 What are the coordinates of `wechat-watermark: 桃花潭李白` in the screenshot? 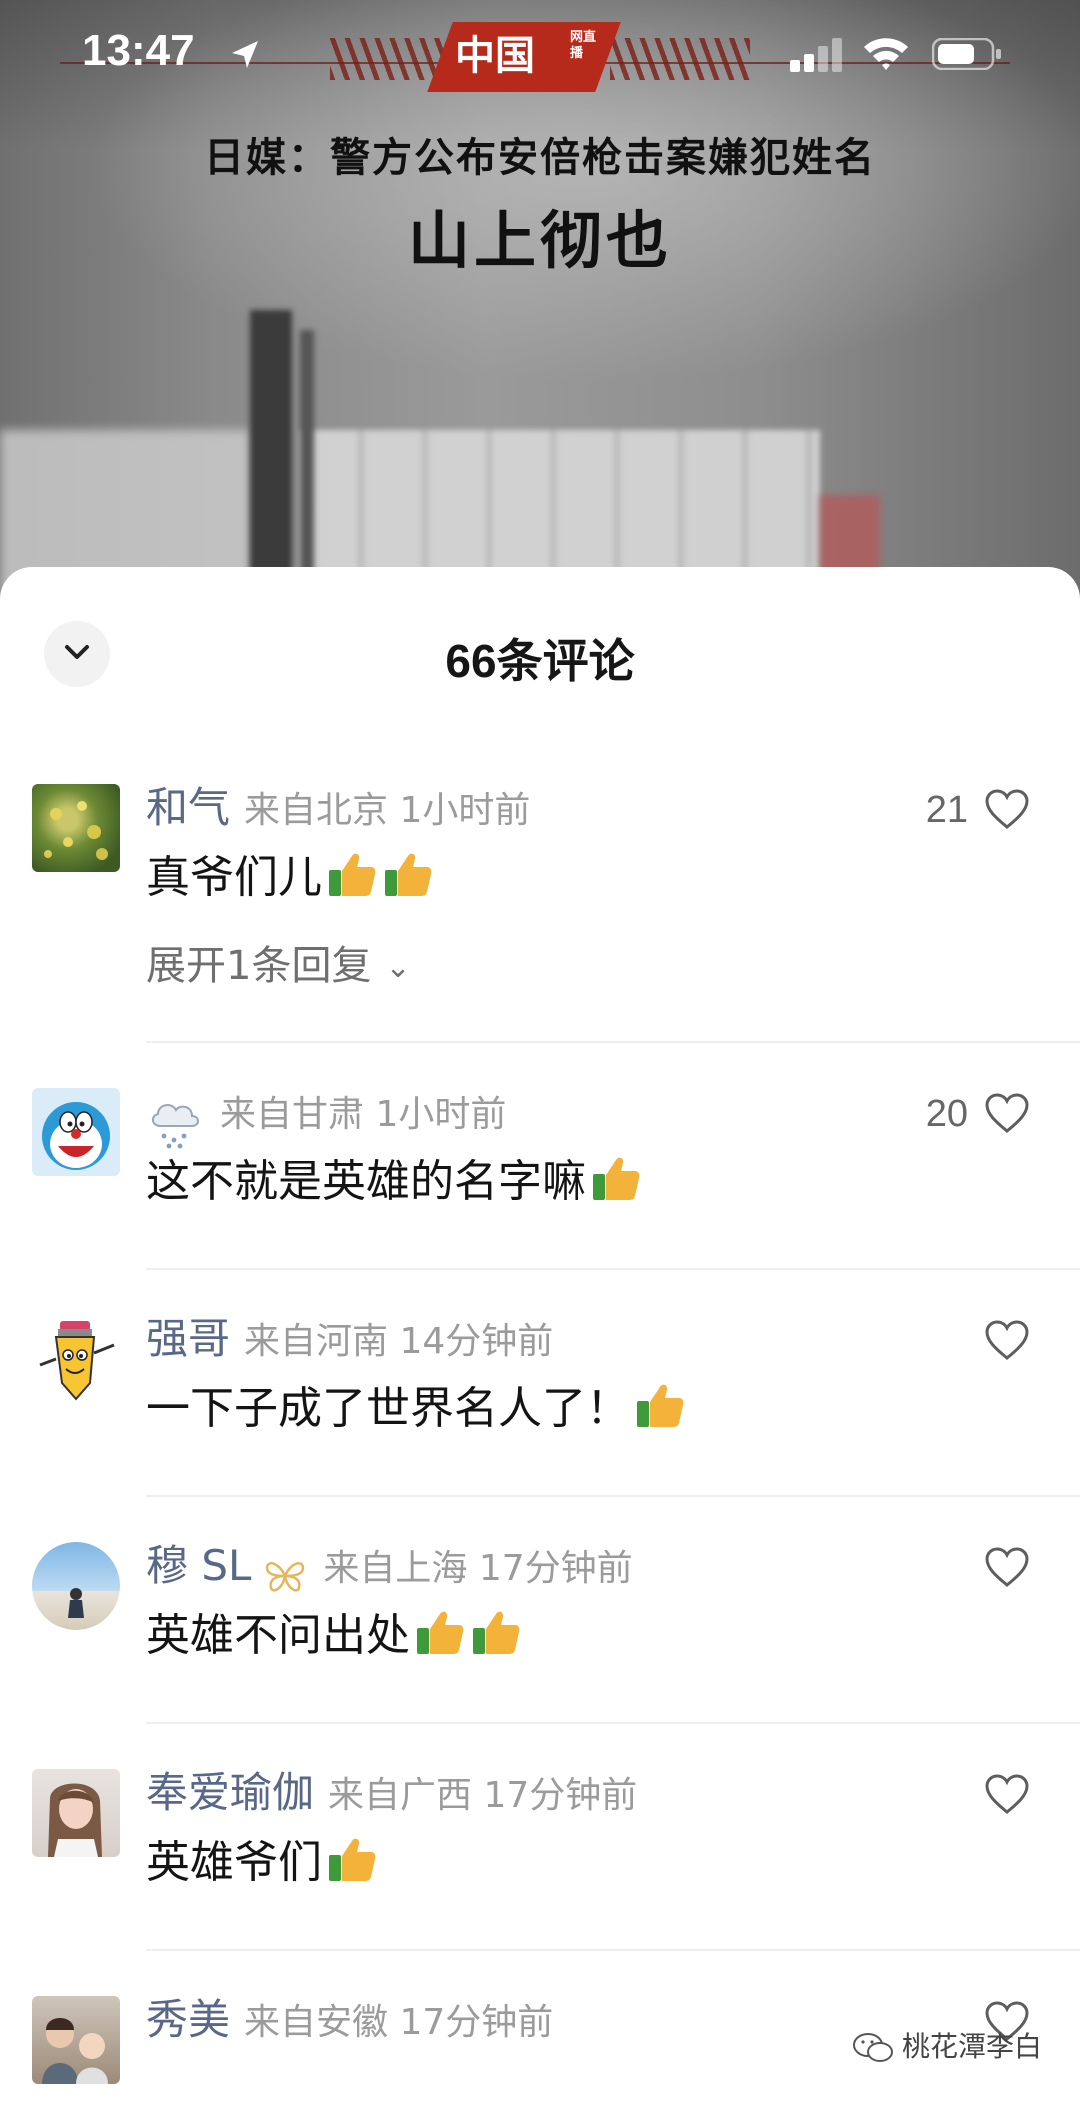 It's located at (947, 2047).